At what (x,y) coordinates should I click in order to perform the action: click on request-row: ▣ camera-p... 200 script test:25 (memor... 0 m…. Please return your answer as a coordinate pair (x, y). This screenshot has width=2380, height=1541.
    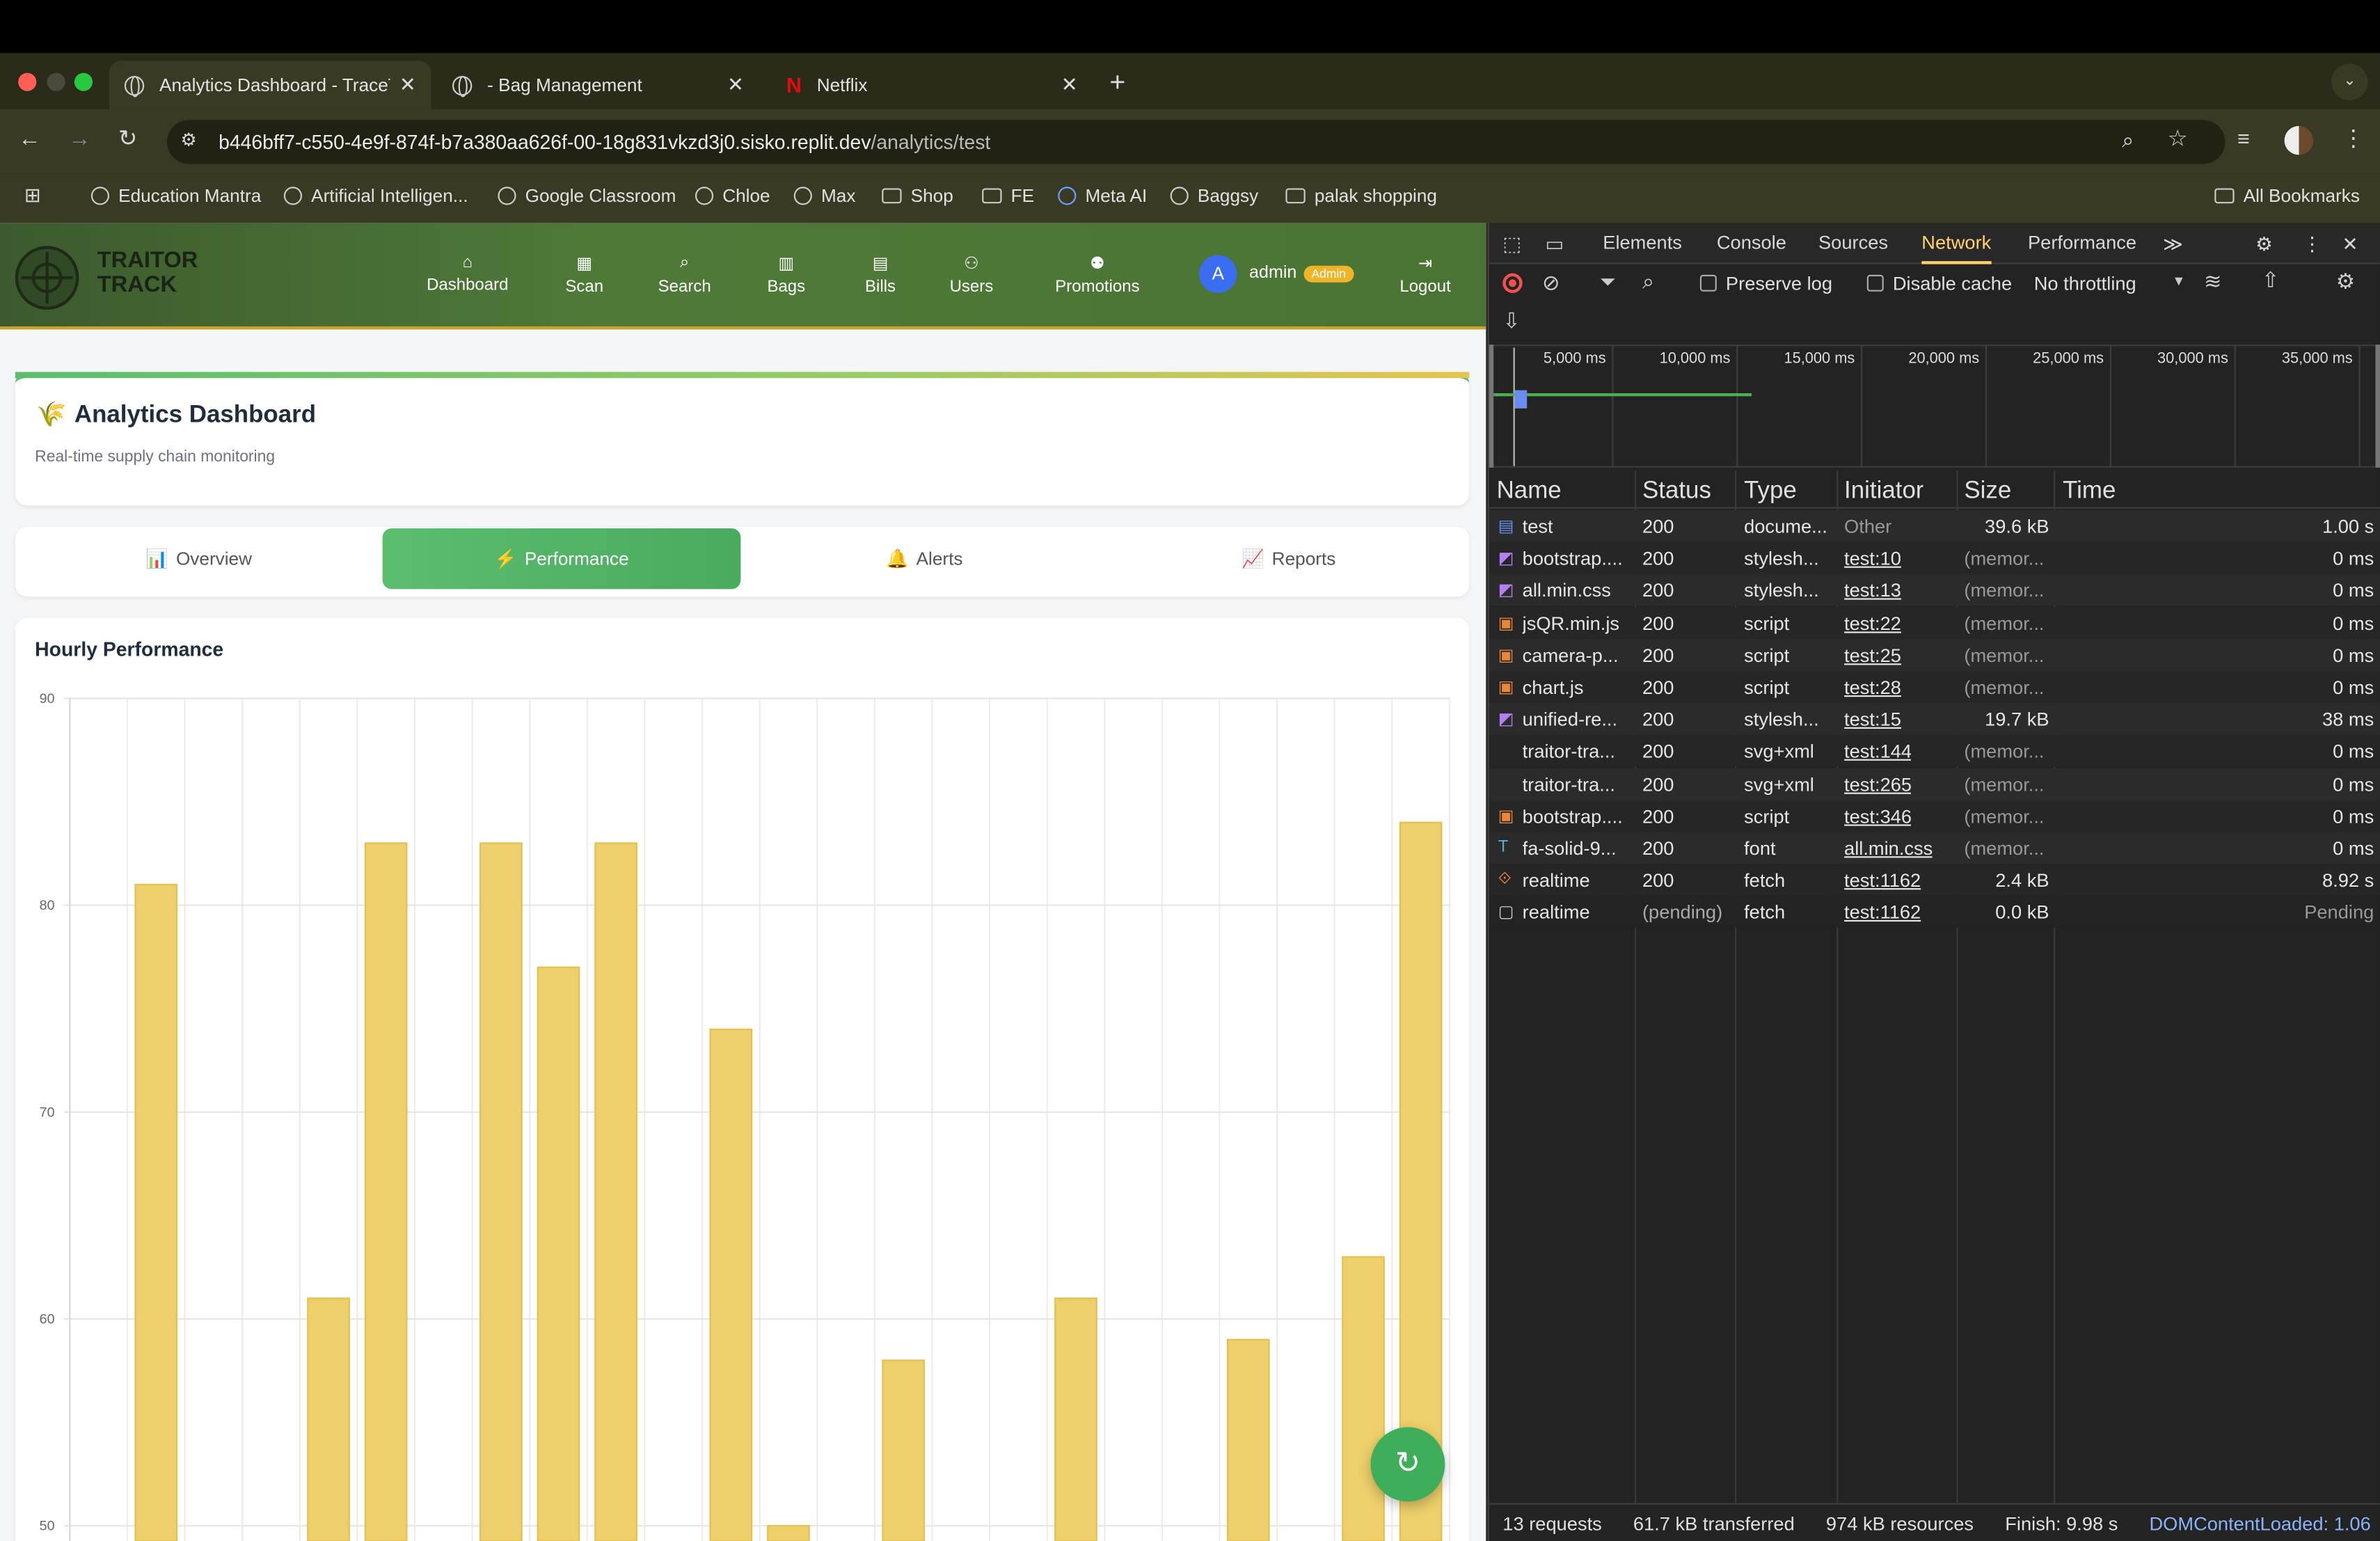
    Looking at the image, I should click on (1934, 654).